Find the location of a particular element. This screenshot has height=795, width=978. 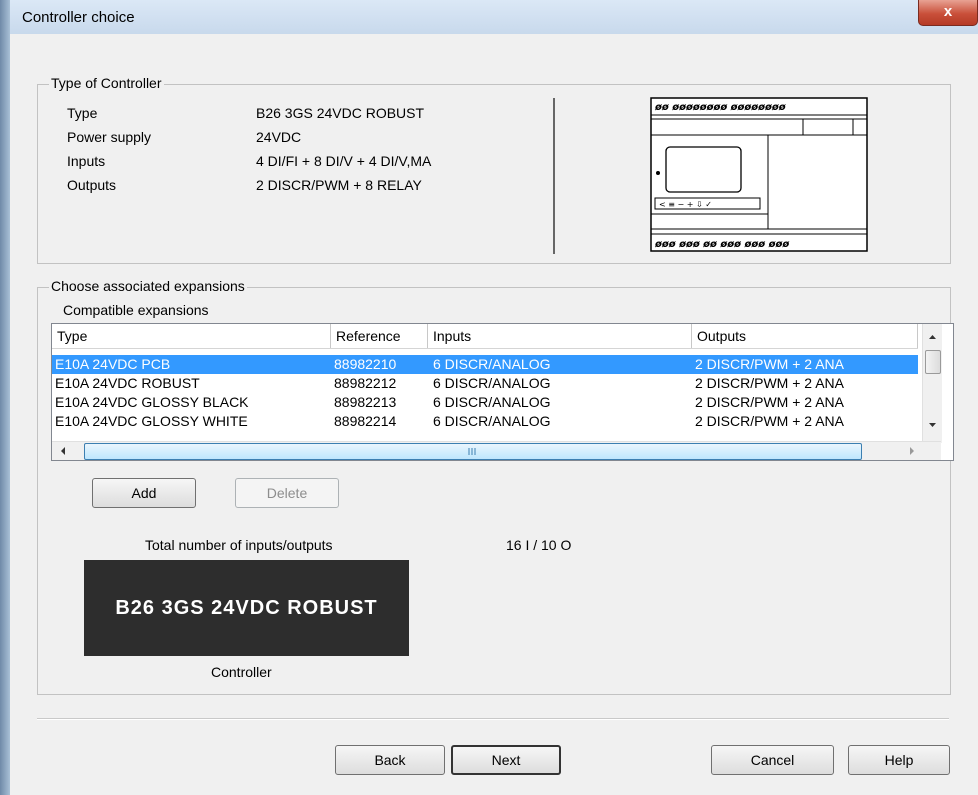

cell-reference: 88982210 is located at coordinates (365, 364).